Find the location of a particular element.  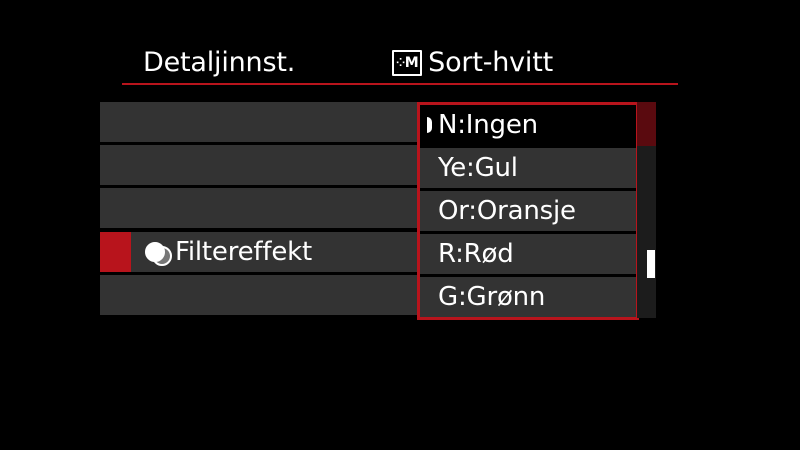

picture-style-indicator: ⁘M Sort-hvitt is located at coordinates (472, 63).